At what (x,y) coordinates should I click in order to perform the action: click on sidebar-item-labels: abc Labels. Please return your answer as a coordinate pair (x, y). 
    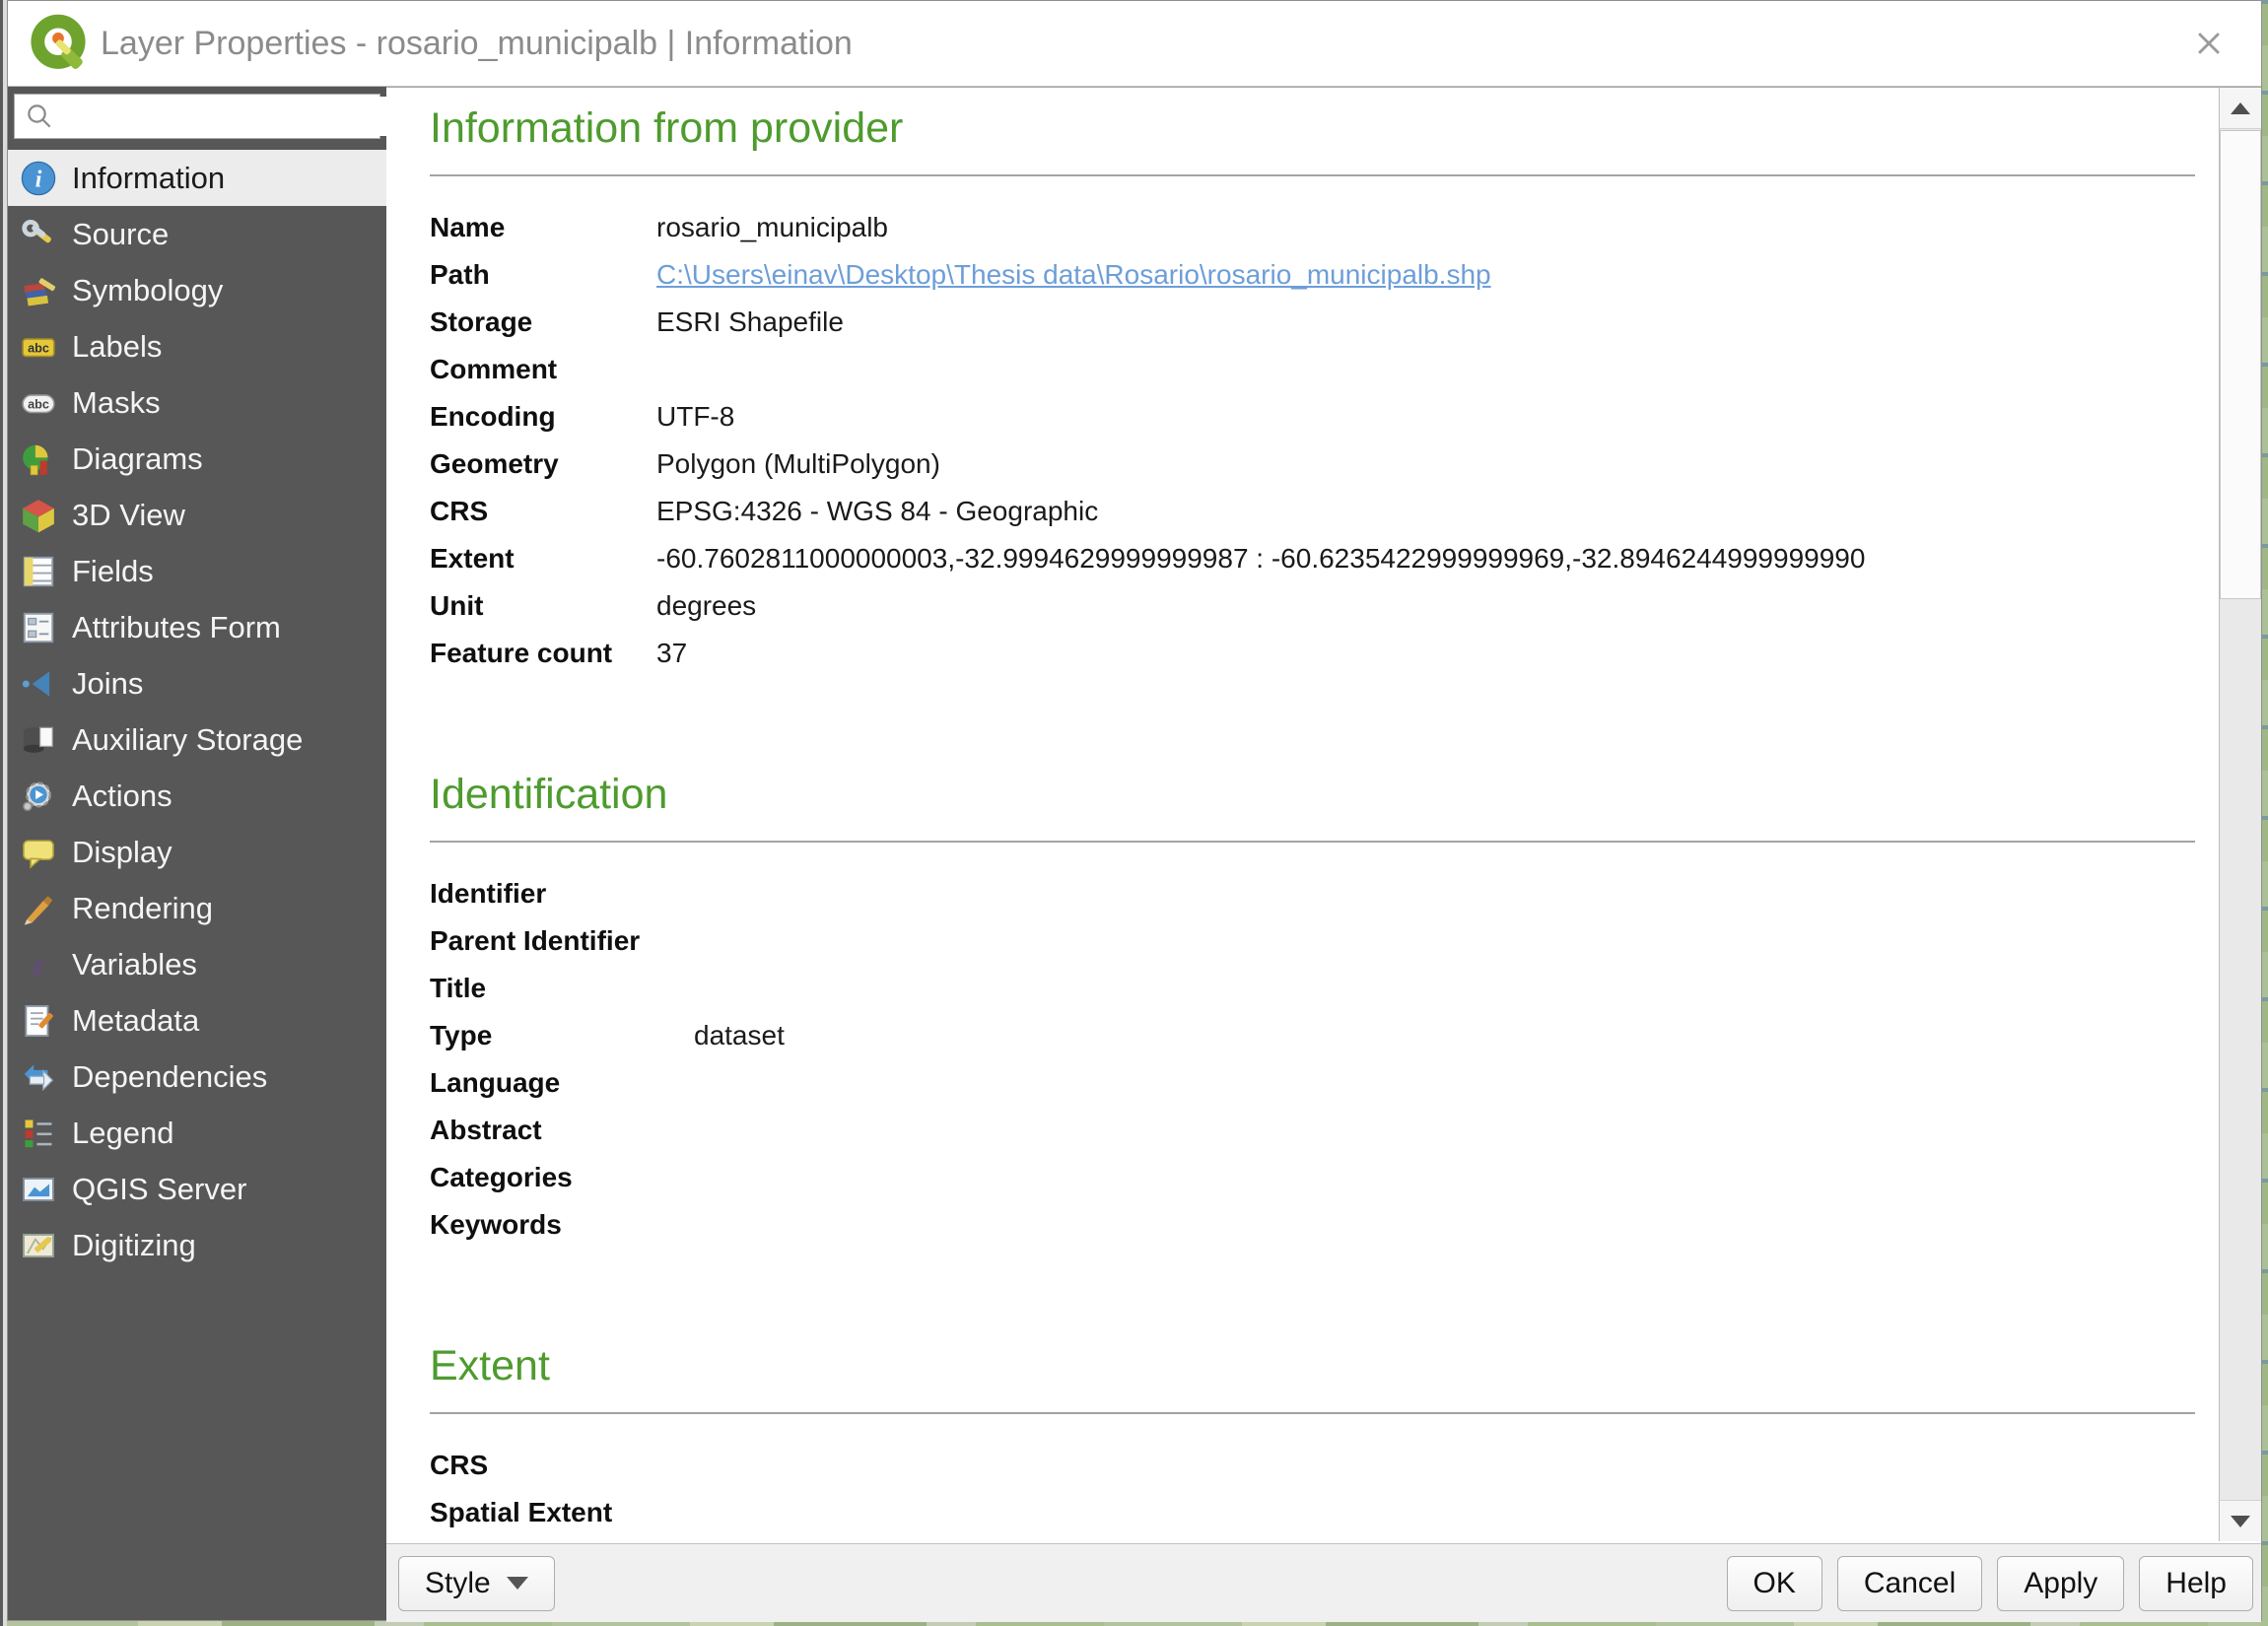
    Looking at the image, I should click on (197, 346).